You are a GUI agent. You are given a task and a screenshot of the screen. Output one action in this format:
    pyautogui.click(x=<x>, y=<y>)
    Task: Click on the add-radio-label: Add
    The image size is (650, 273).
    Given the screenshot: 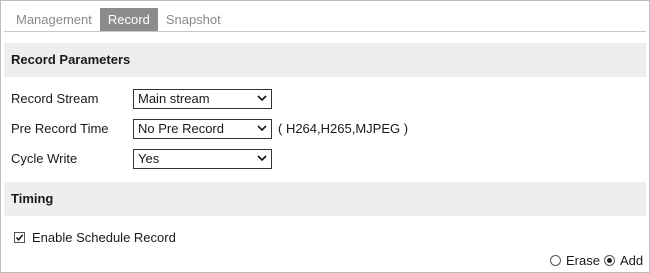 What is the action you would take?
    pyautogui.click(x=632, y=260)
    